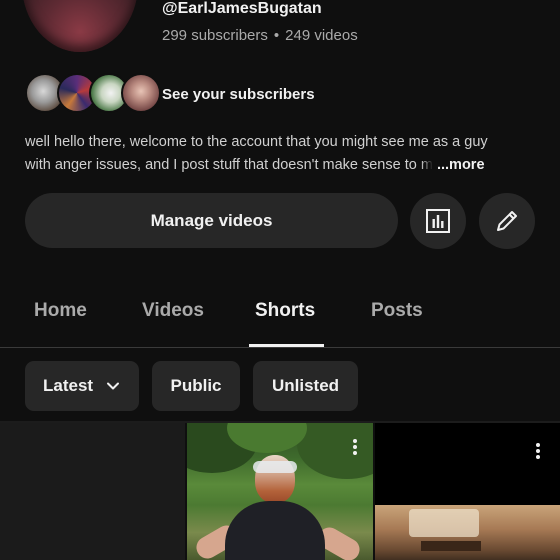 This screenshot has width=560, height=560. I want to click on sort-latest-label: Latest, so click(68, 385).